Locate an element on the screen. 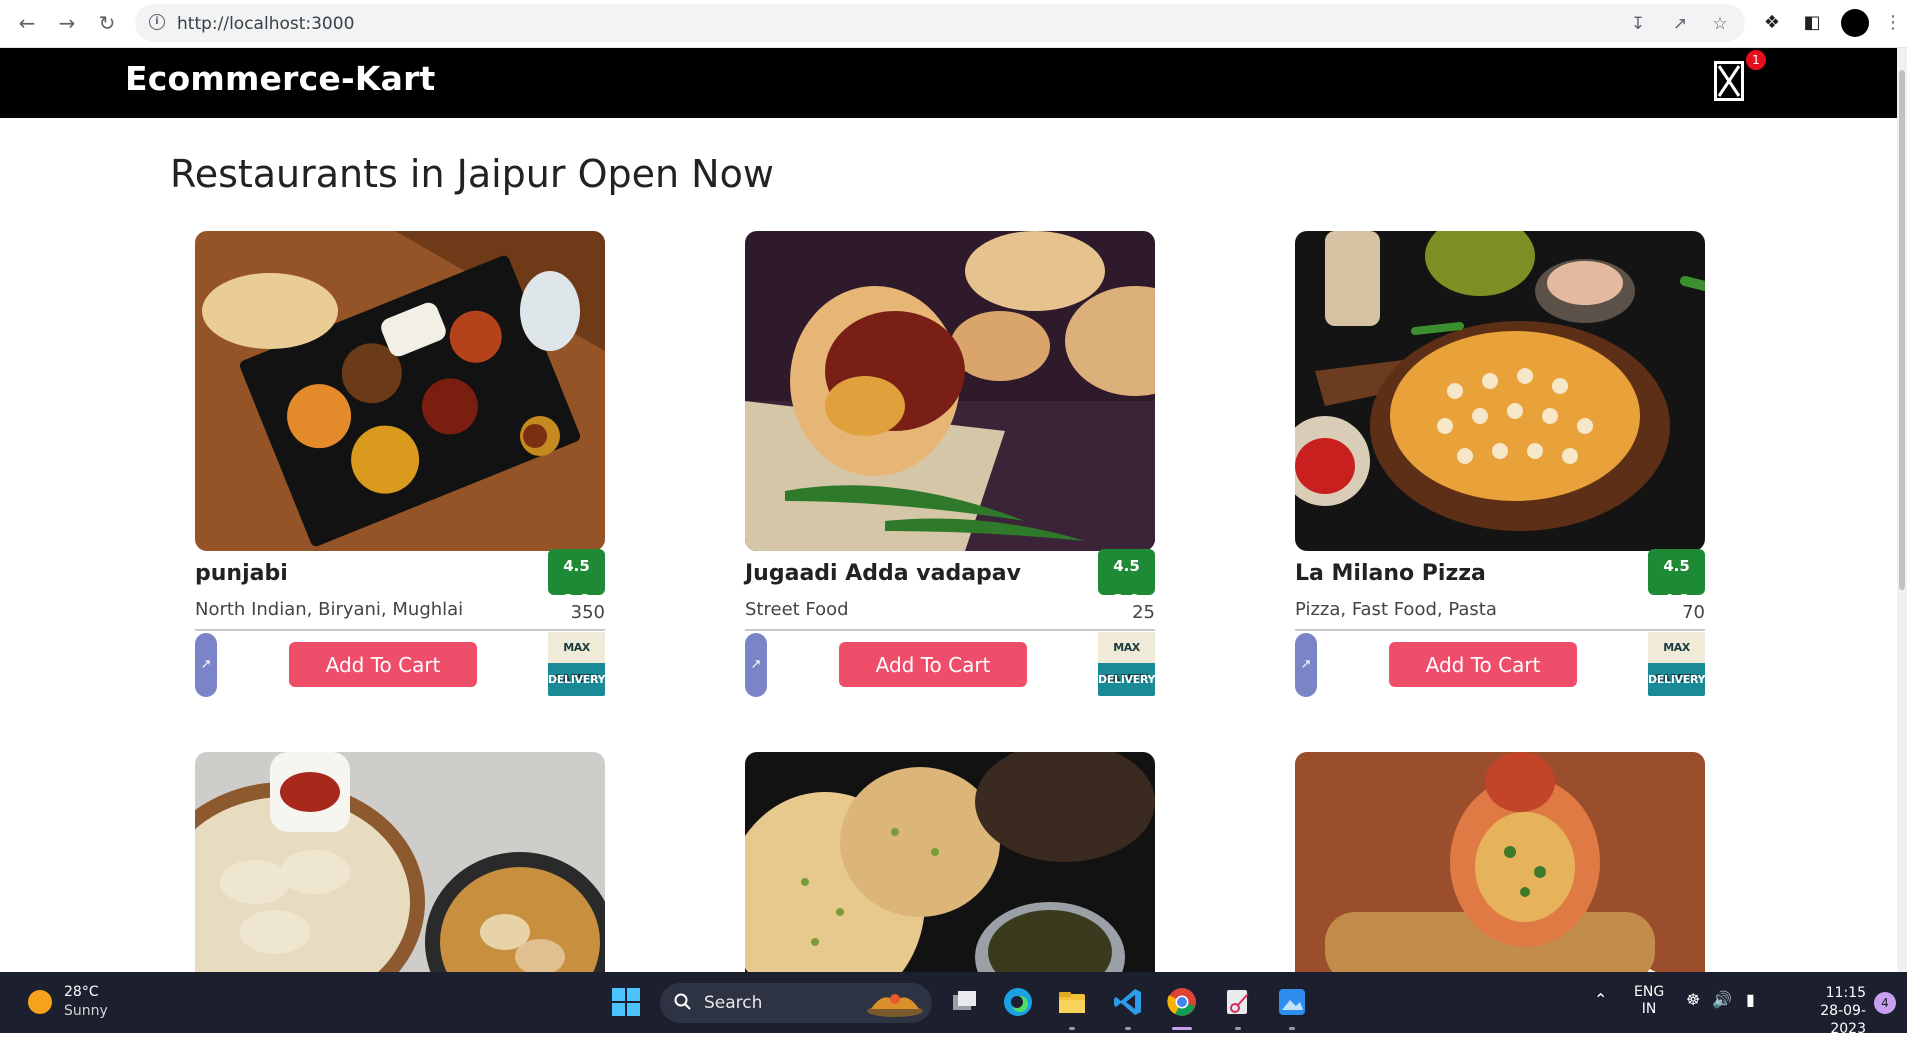 This screenshot has width=1907, height=1038. language-indicator: ENG IN is located at coordinates (1649, 1001).